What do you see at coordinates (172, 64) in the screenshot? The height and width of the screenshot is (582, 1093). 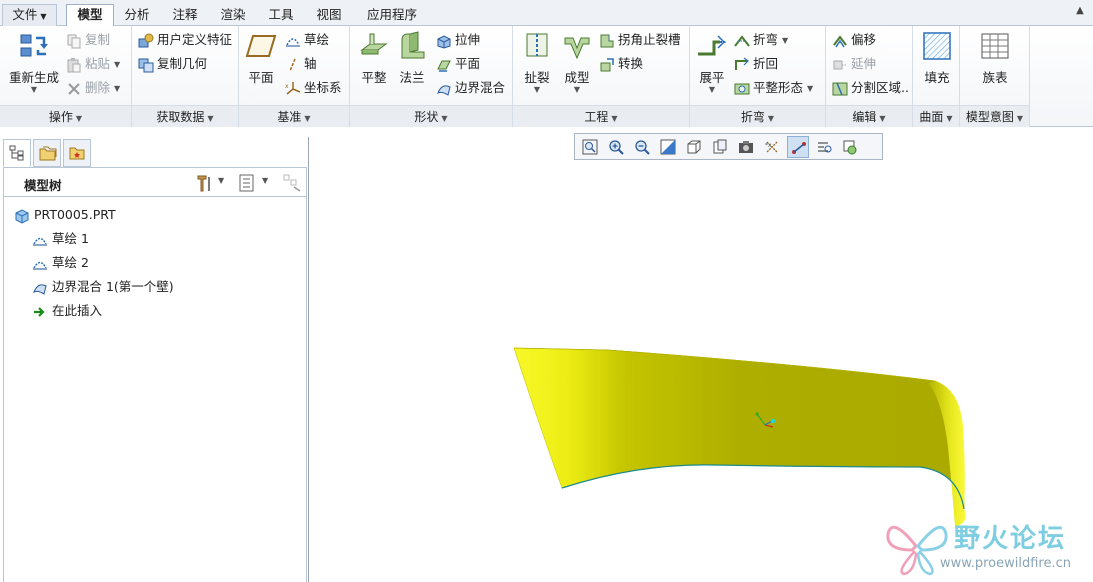 I see `copy-geometry-button: 复制几何` at bounding box center [172, 64].